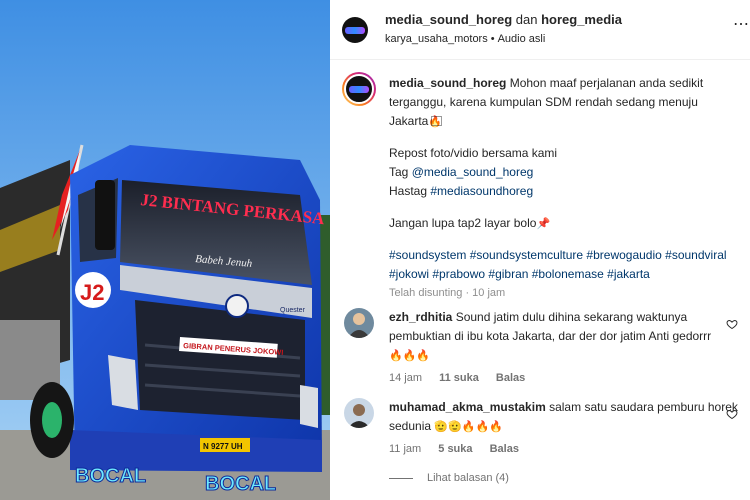  What do you see at coordinates (410, 355) in the screenshot?
I see `comment-emoji: 🔥🔥🔥` at bounding box center [410, 355].